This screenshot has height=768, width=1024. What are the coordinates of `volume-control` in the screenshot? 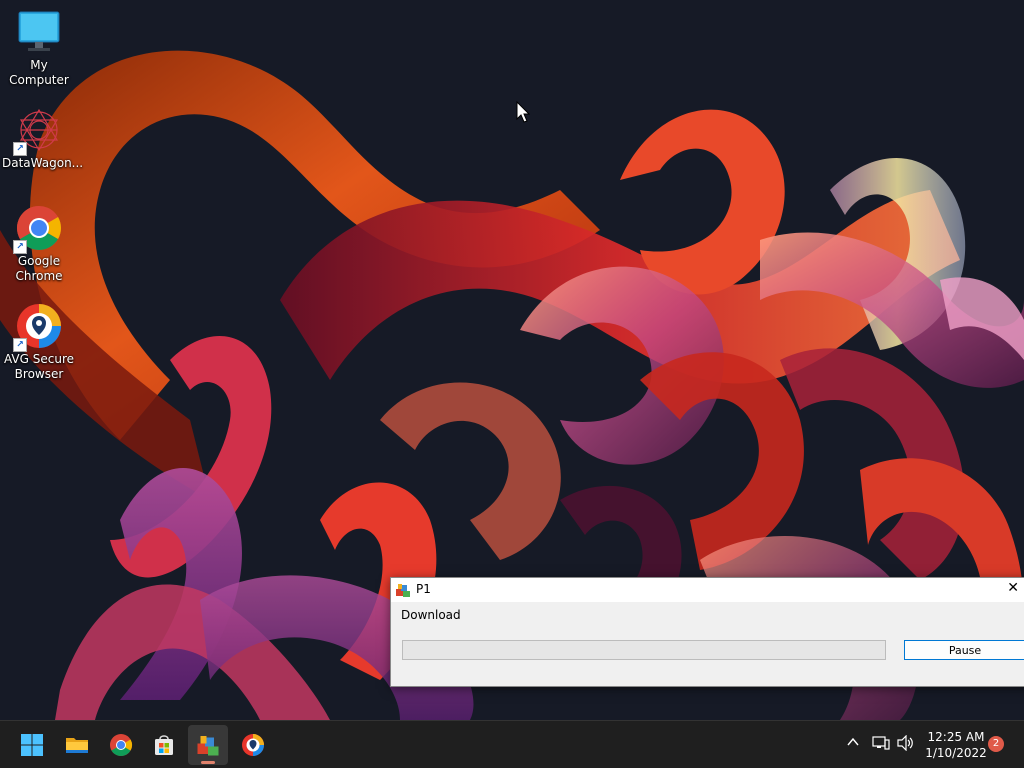 It's located at (906, 744).